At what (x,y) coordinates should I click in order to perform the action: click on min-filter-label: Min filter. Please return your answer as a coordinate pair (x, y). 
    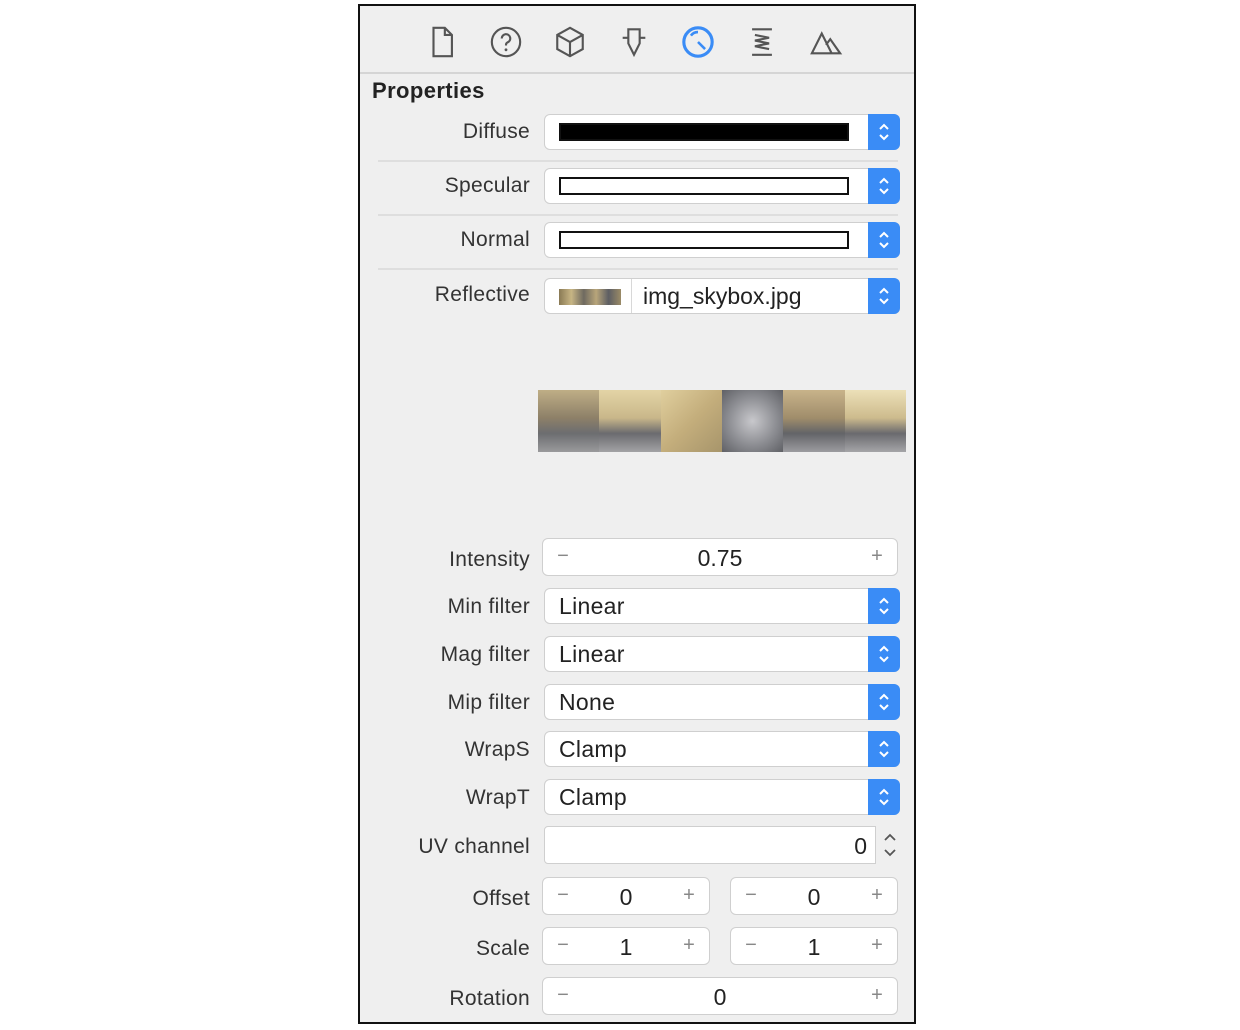
    Looking at the image, I should click on (488, 606).